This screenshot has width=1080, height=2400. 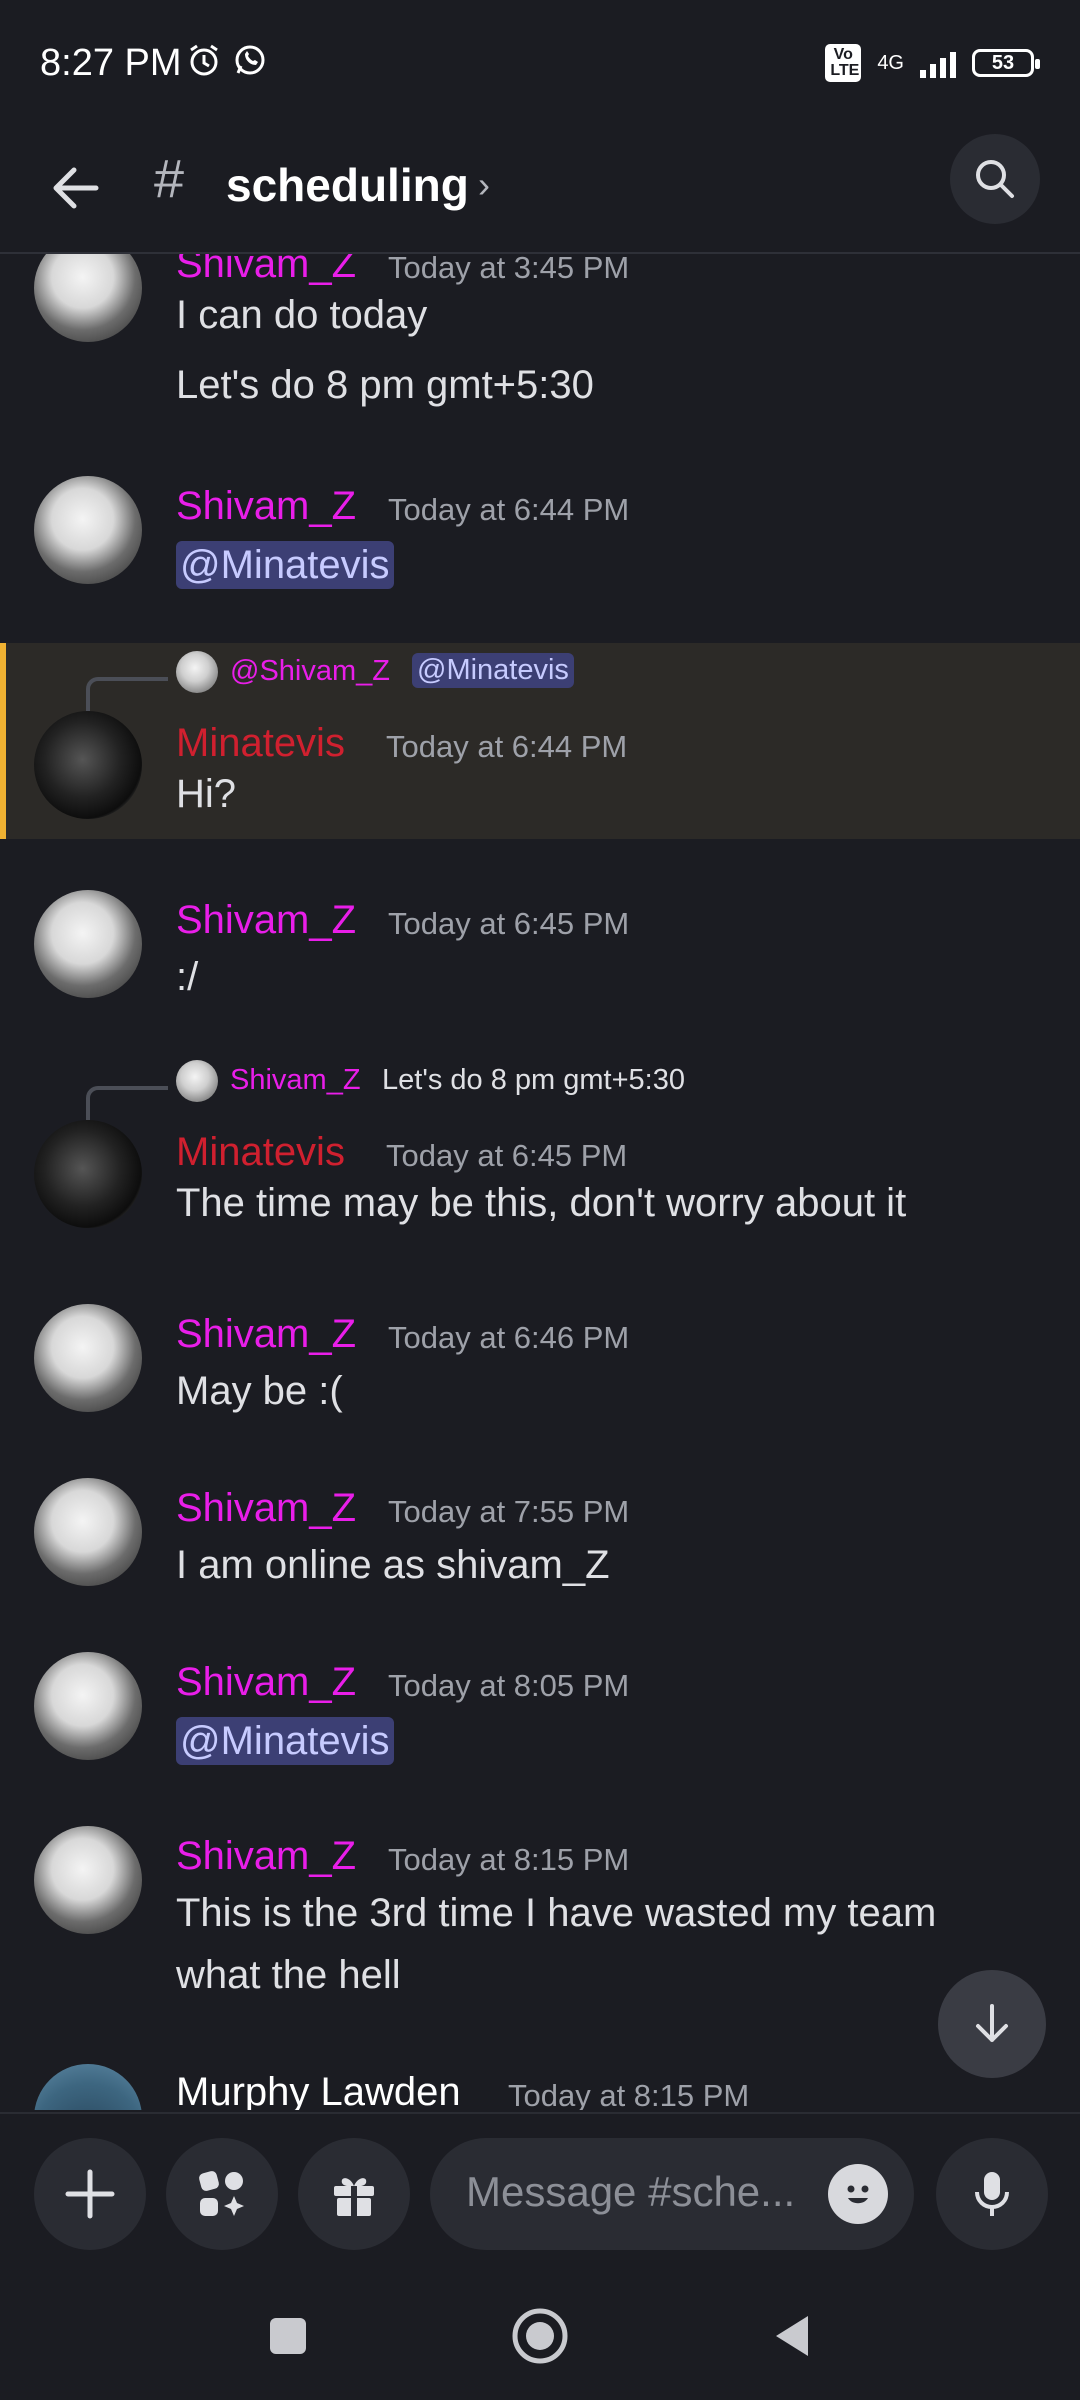 What do you see at coordinates (890, 62) in the screenshot?
I see `network-type: 4G` at bounding box center [890, 62].